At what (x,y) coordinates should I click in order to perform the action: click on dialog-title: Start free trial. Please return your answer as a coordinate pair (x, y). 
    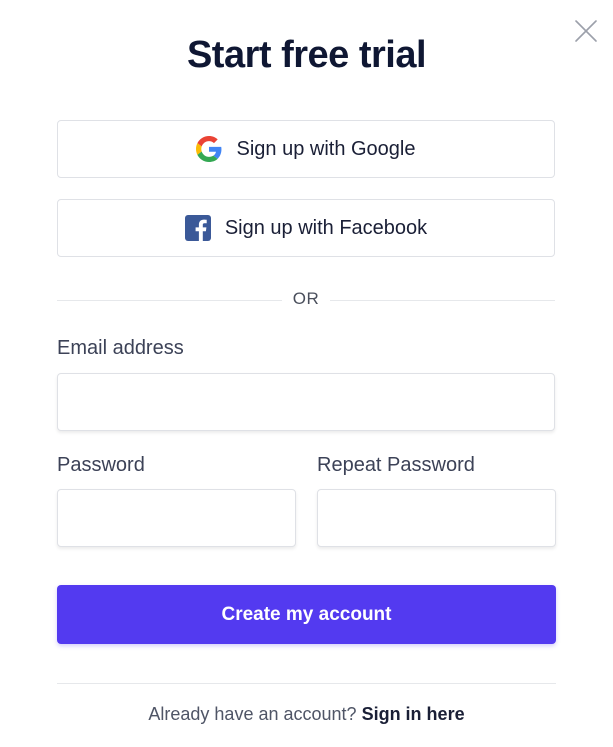
    Looking at the image, I should click on (306, 55).